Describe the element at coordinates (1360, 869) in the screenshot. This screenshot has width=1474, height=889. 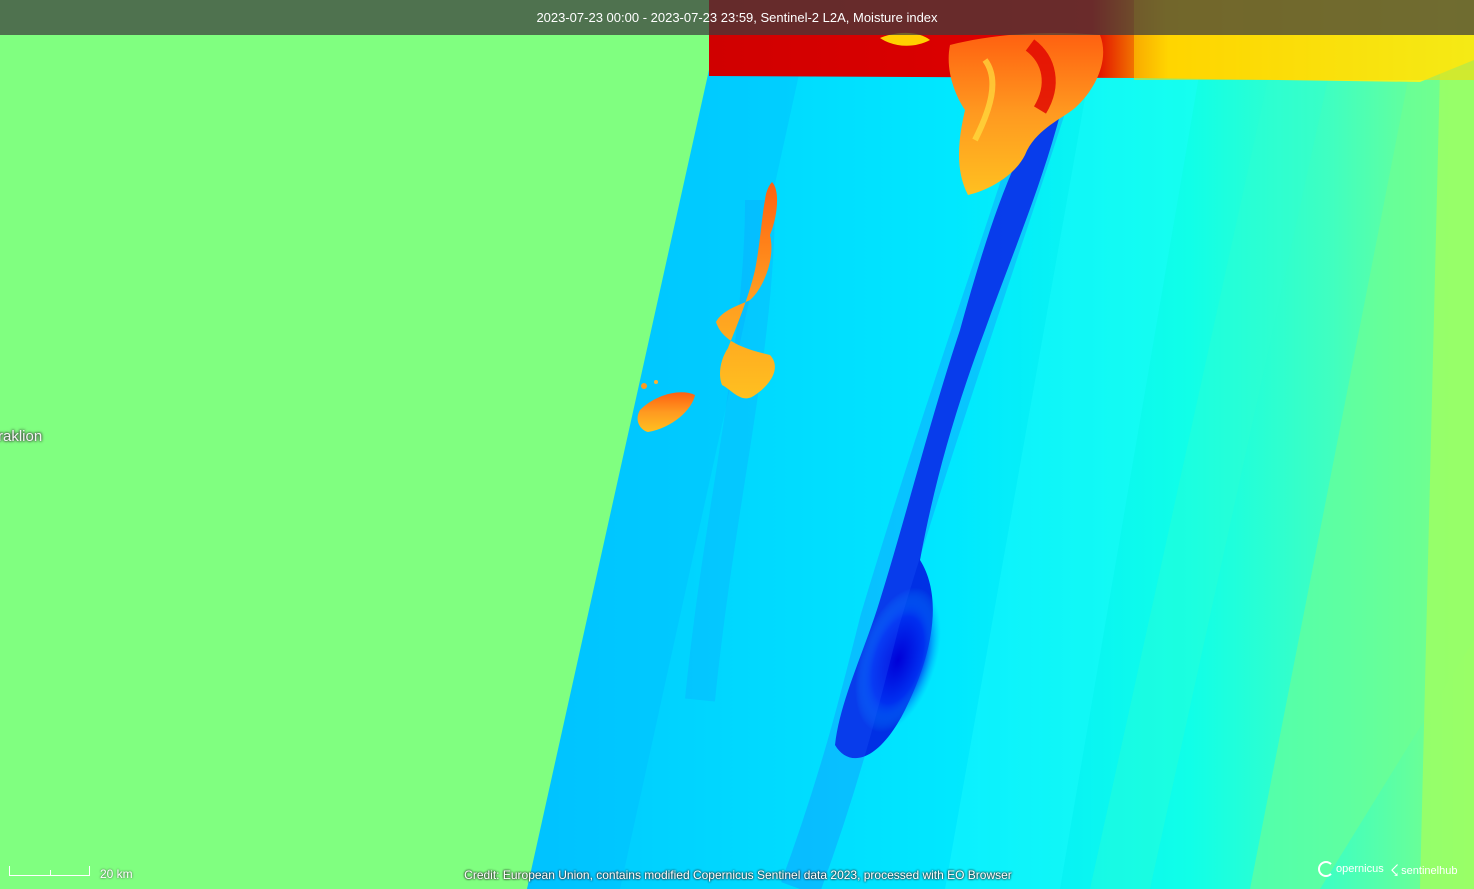
I see `copernicus-logo-text: opernicus` at that location.